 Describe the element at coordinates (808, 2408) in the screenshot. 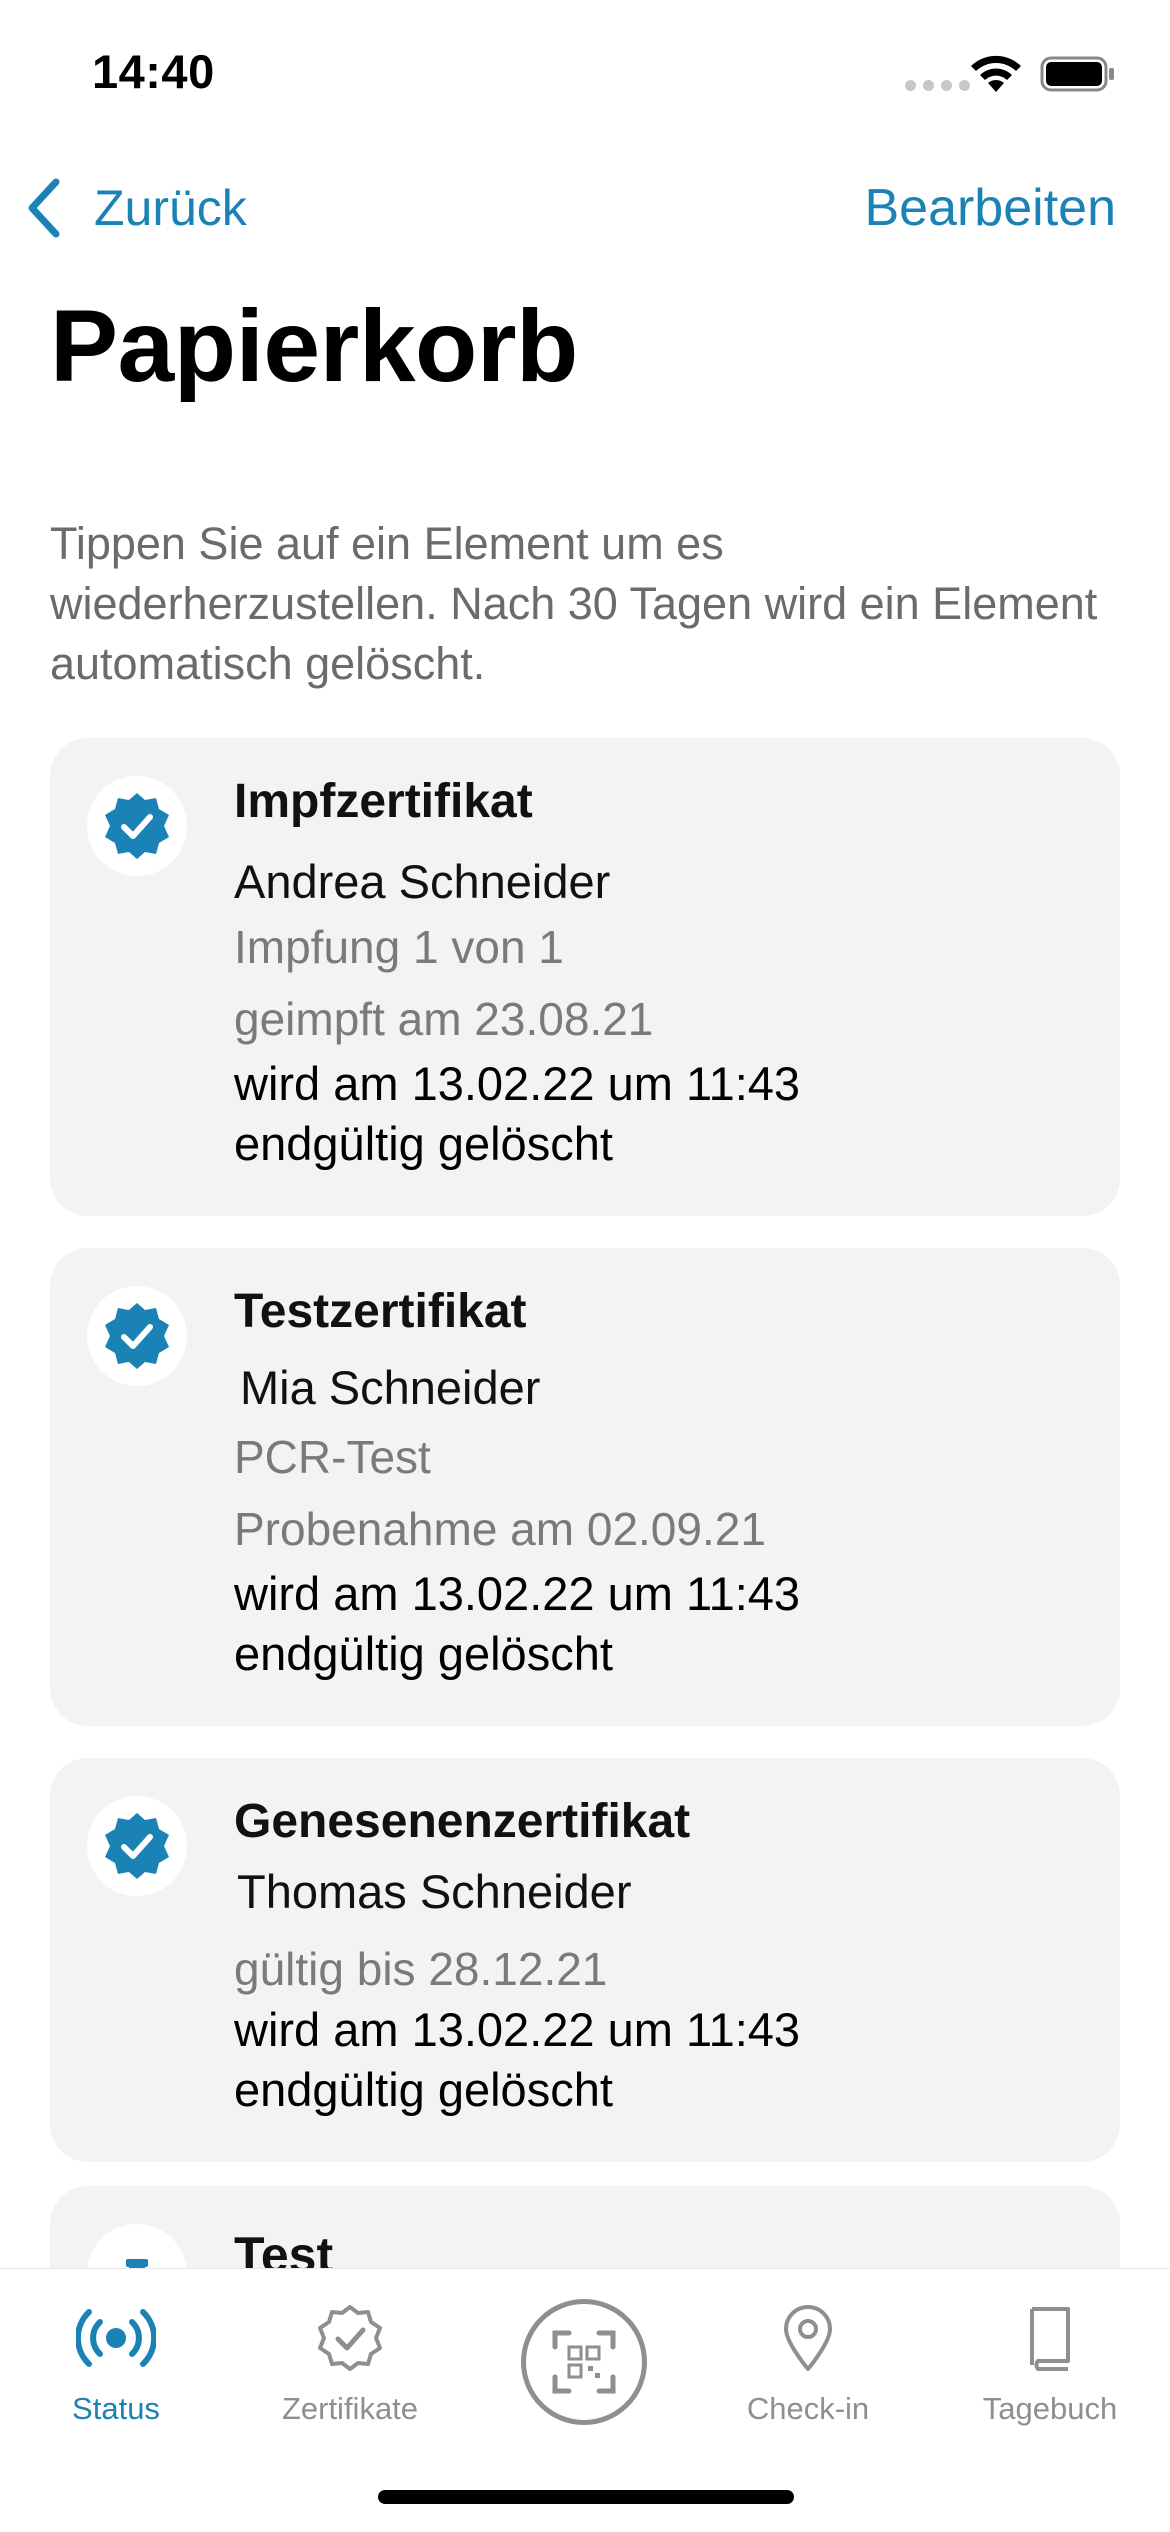

I see `tab-checkin-label: Check-in` at that location.